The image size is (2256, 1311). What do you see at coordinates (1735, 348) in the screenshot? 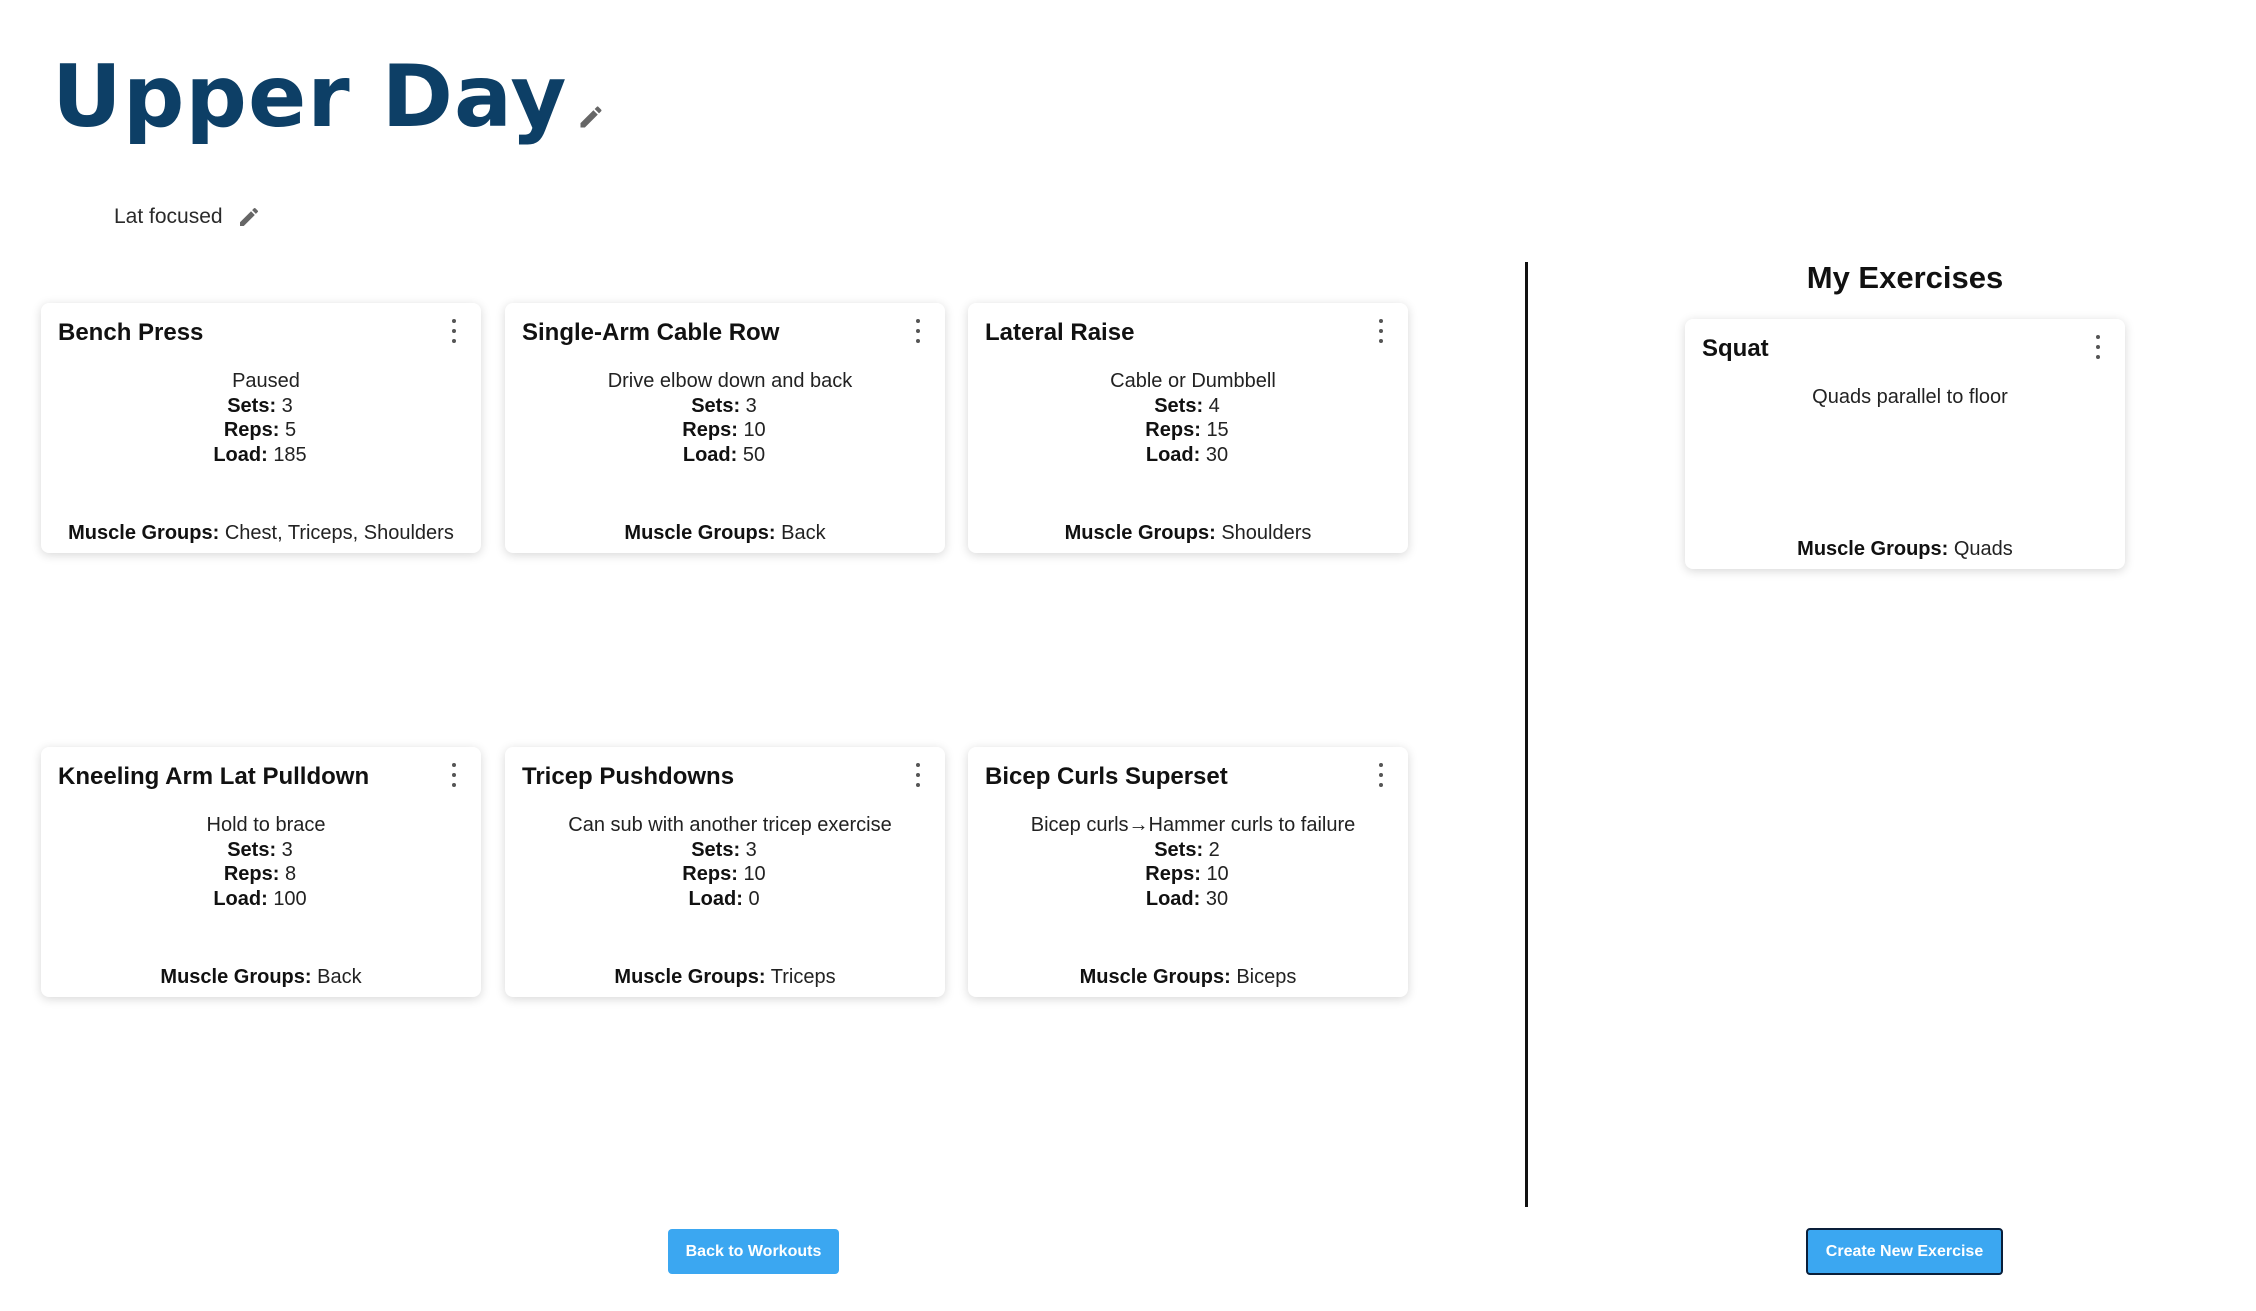
I see `exercise-name: Squat` at bounding box center [1735, 348].